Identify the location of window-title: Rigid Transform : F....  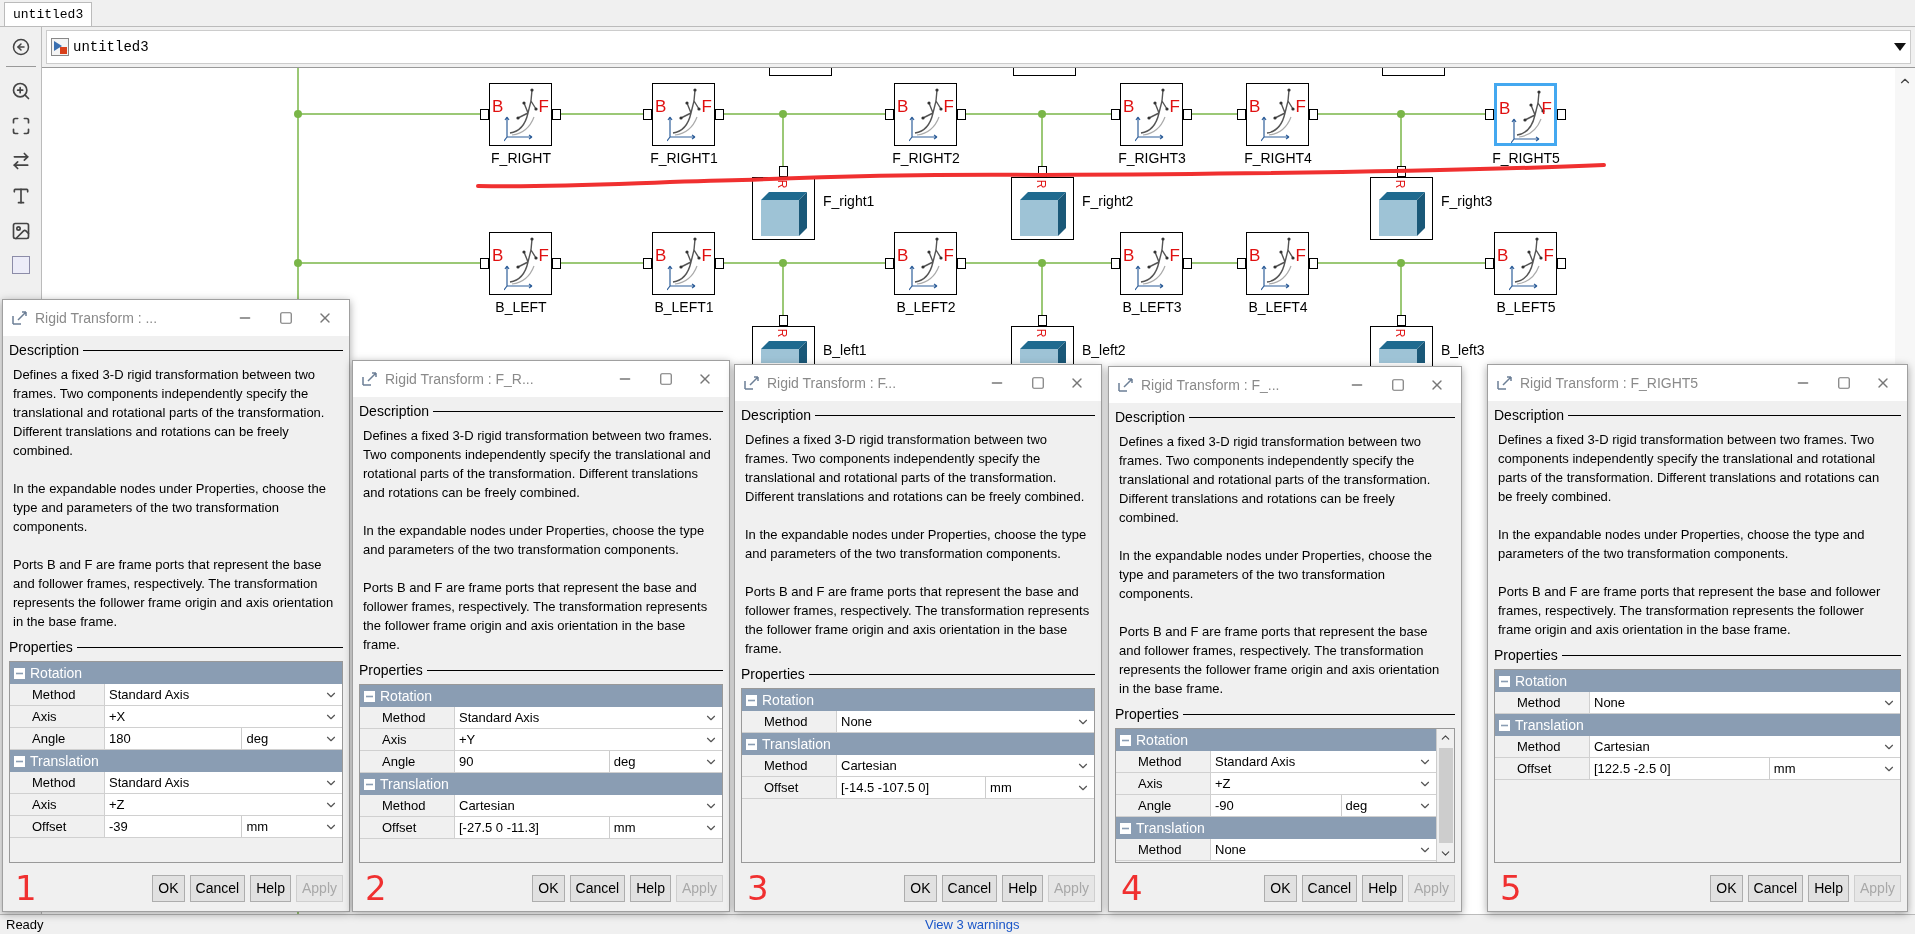
(832, 383).